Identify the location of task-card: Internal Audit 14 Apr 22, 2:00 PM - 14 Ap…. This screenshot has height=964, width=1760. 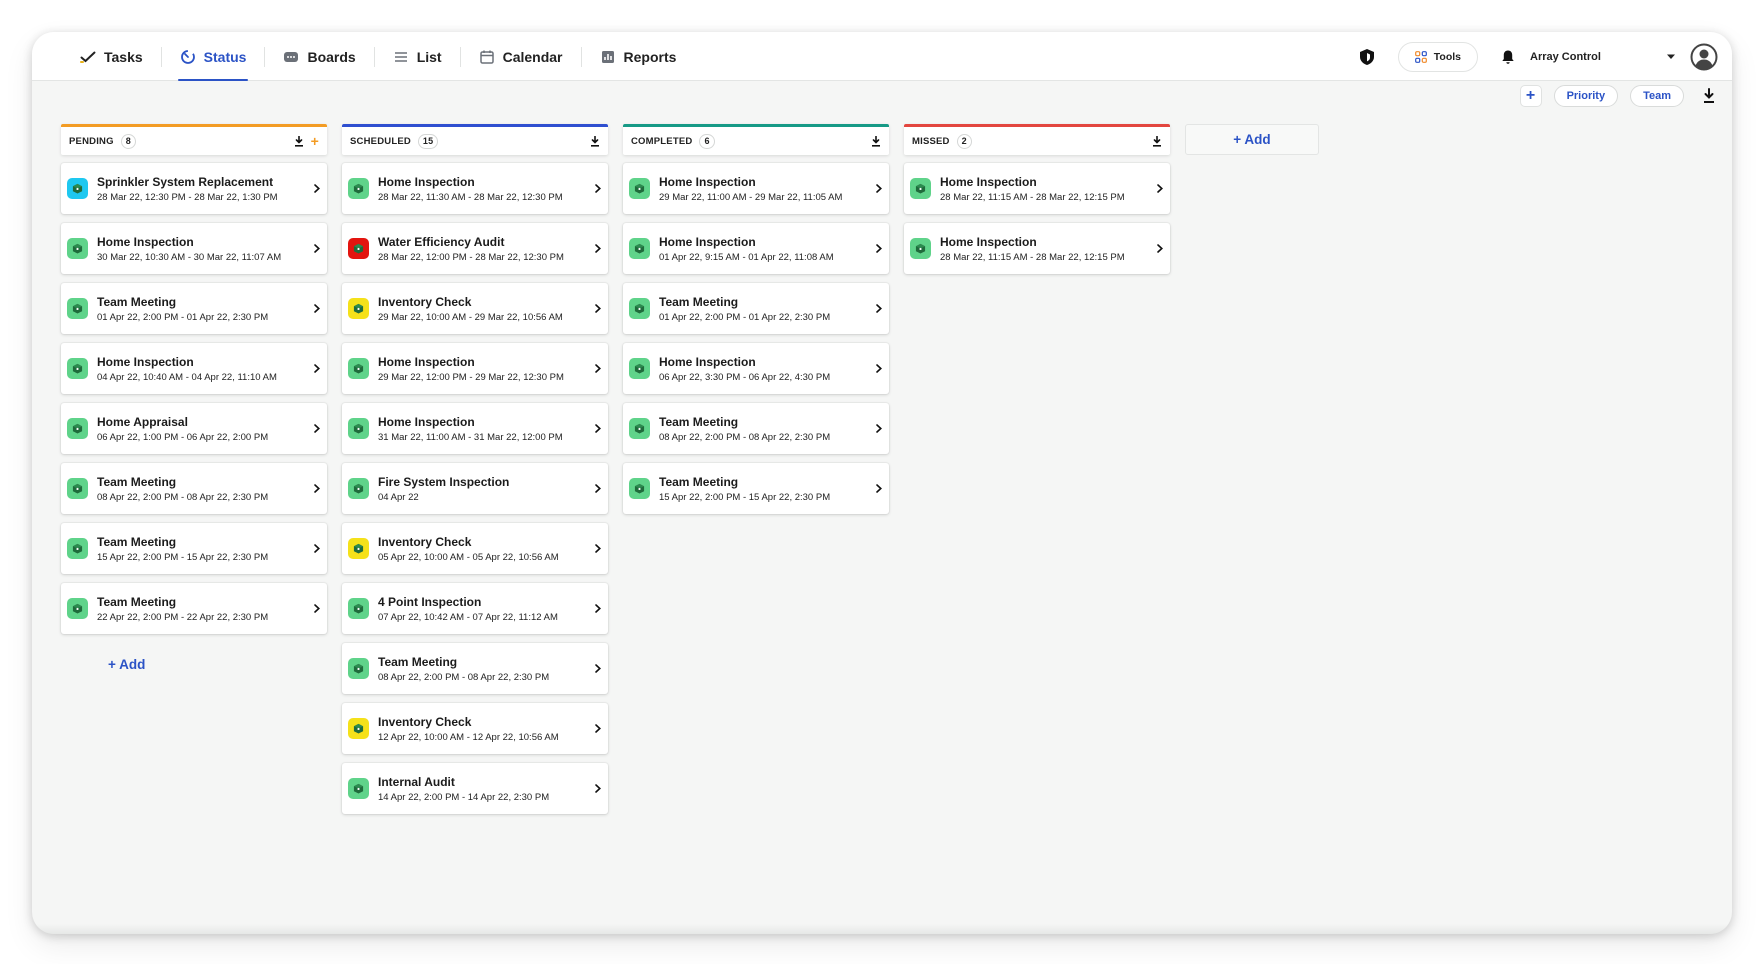
(475, 788).